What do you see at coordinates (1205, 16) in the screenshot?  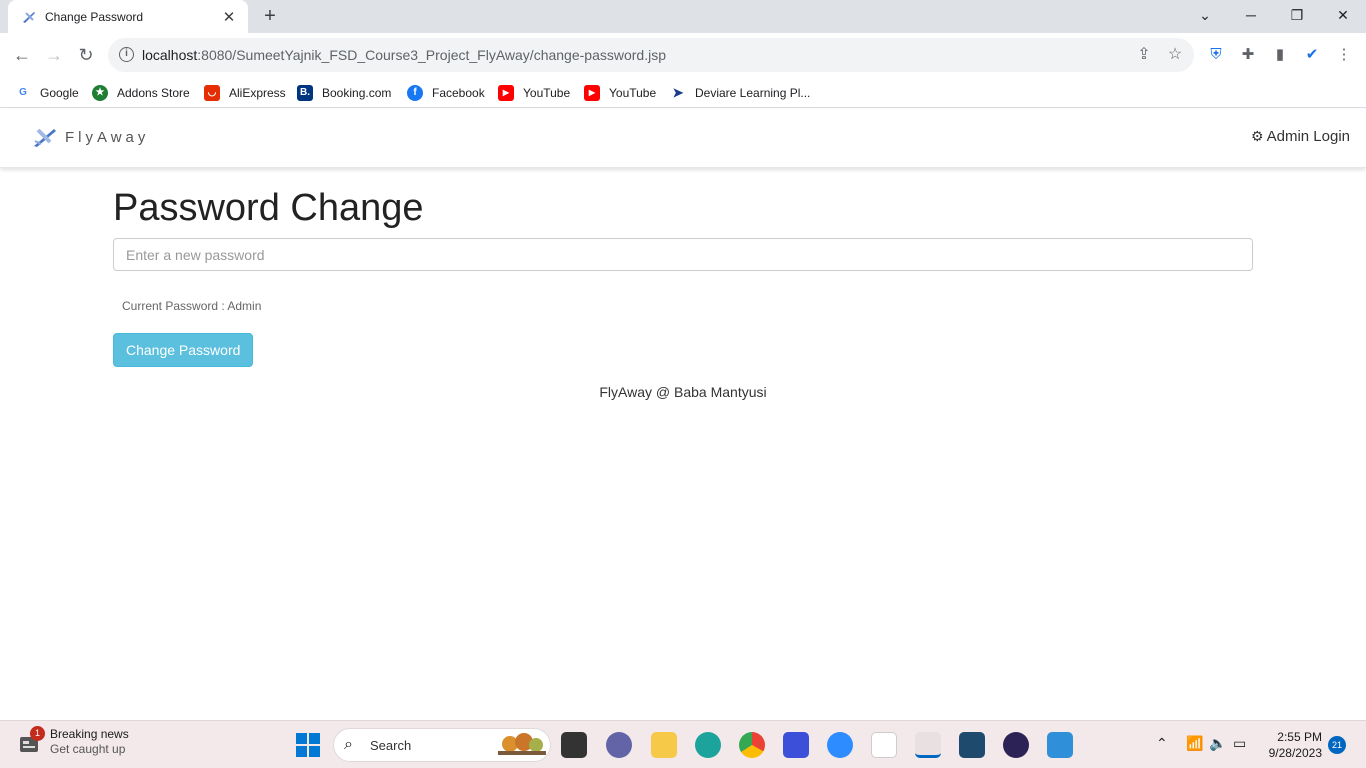 I see `tab-search-icon: ⌄` at bounding box center [1205, 16].